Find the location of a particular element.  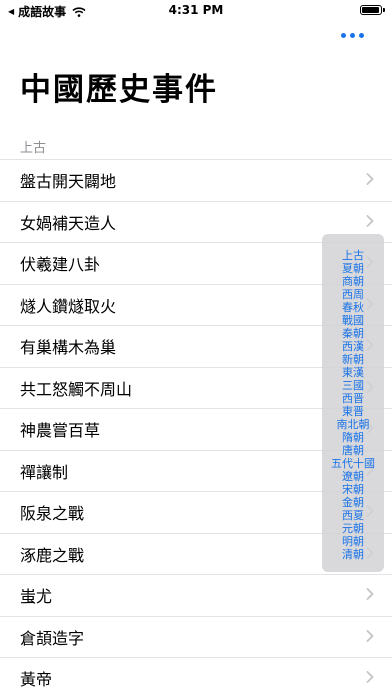

list-item-label: 蚩尤 is located at coordinates (36, 597).